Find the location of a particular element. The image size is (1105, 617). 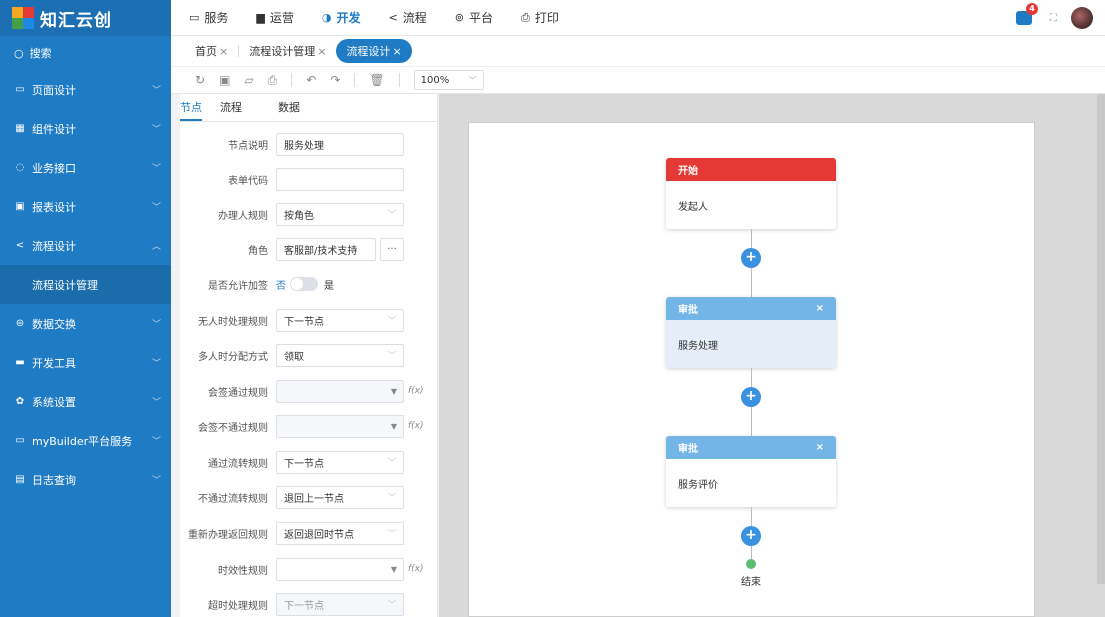

countersign-pass-select: ▼ is located at coordinates (340, 391).